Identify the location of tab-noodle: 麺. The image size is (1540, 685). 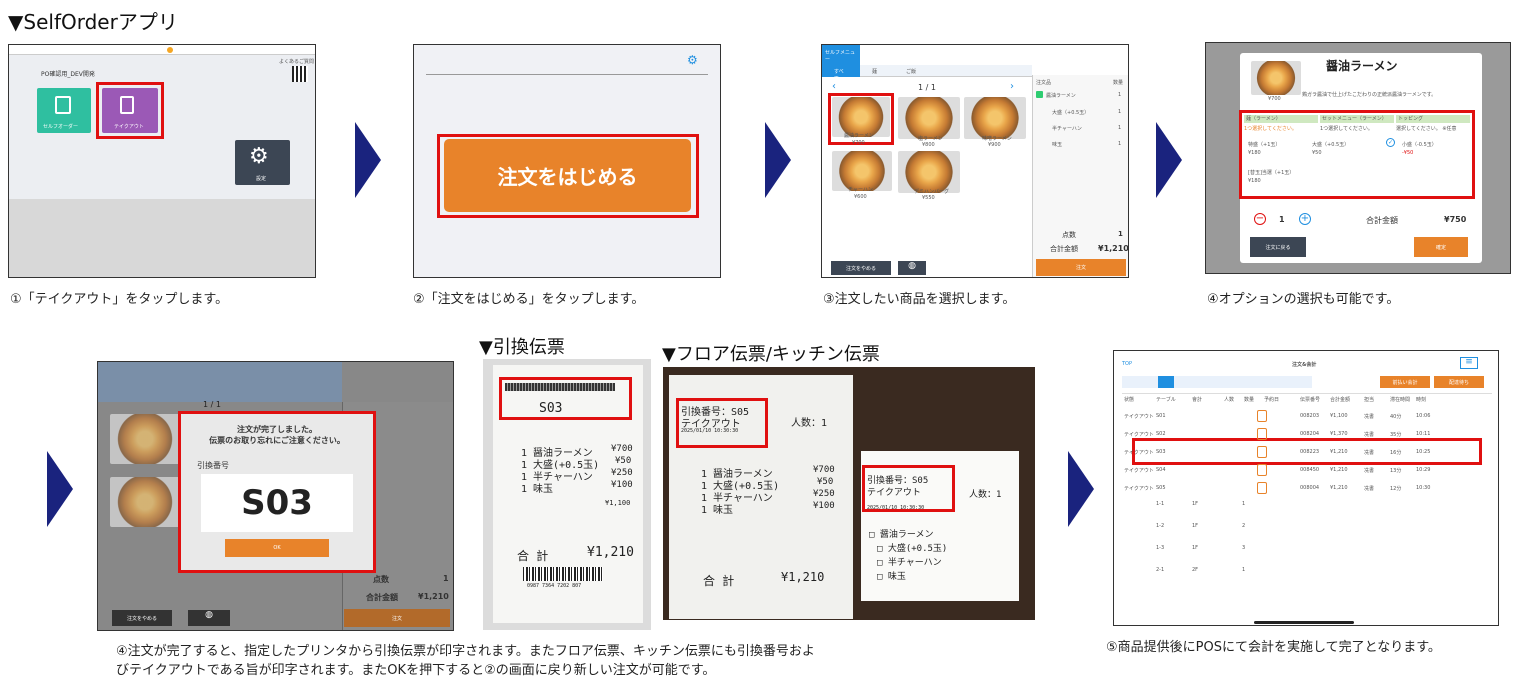
(874, 71).